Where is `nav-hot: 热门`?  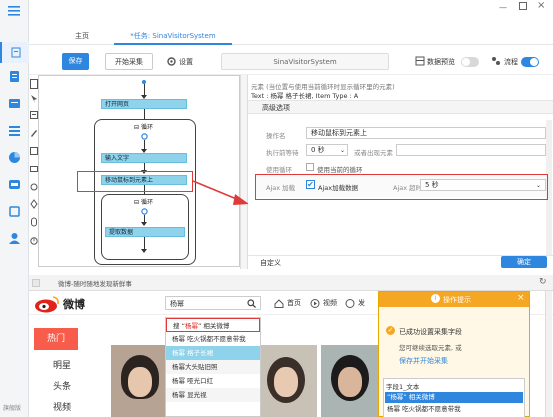 nav-hot: 热门 is located at coordinates (56, 339).